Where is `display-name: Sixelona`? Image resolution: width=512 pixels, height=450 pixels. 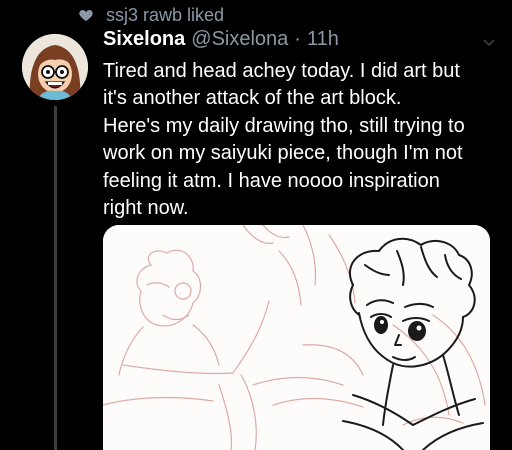 display-name: Sixelona is located at coordinates (144, 39).